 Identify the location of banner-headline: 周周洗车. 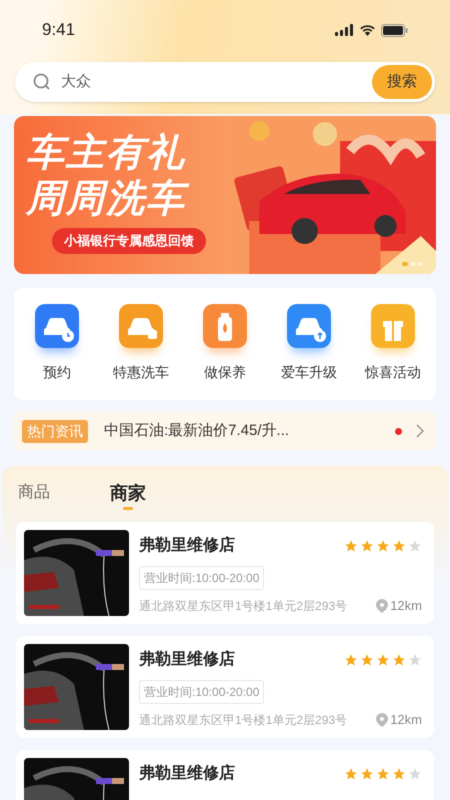
(127, 199).